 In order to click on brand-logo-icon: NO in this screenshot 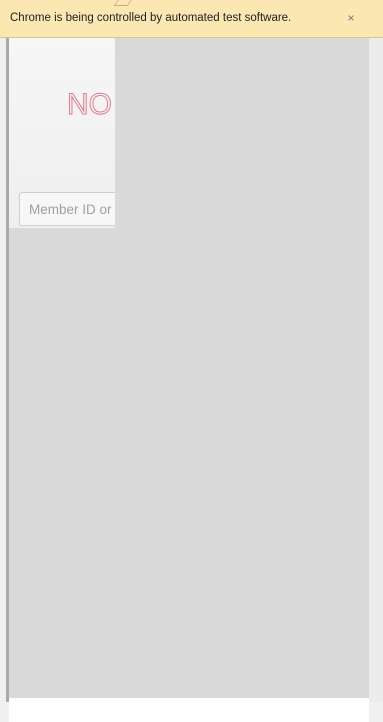, I will do `click(90, 105)`.